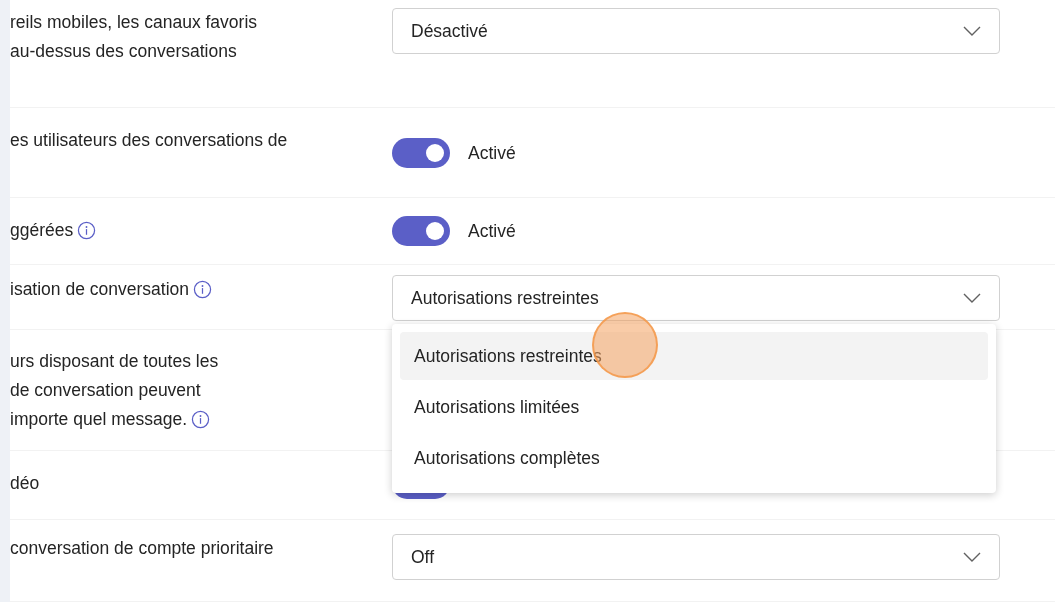  Describe the element at coordinates (149, 140) in the screenshot. I see `setting-label: es utilisateurs des conversations de` at that location.